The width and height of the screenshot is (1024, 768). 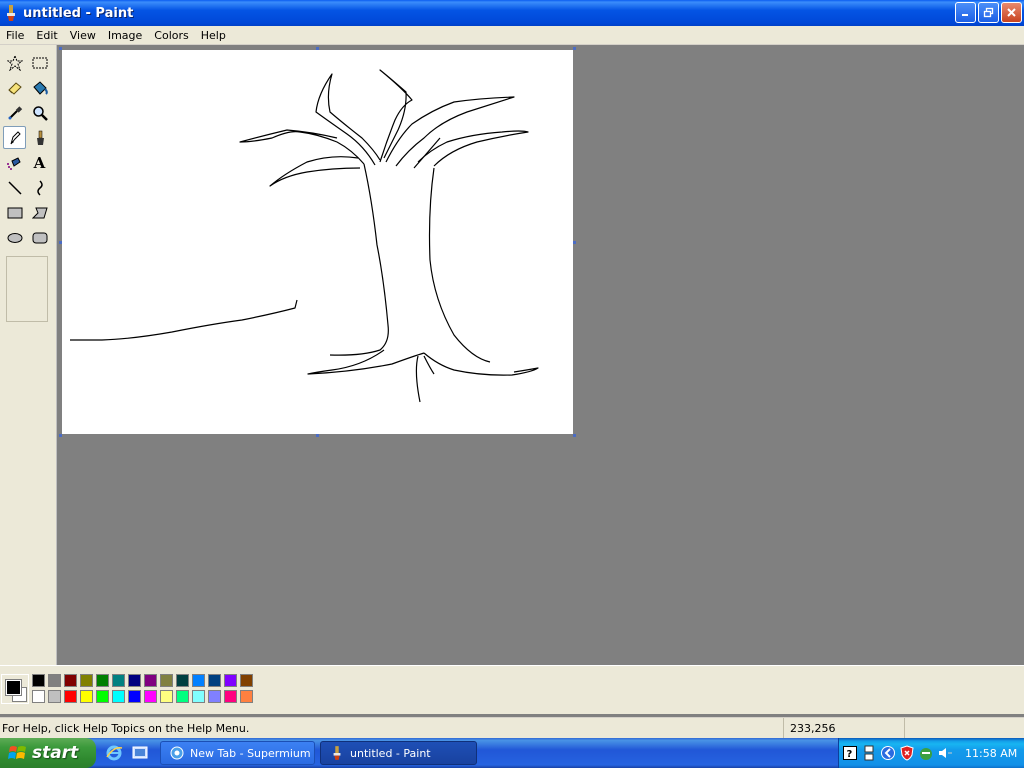 What do you see at coordinates (15, 35) in the screenshot?
I see `menu-file: File` at bounding box center [15, 35].